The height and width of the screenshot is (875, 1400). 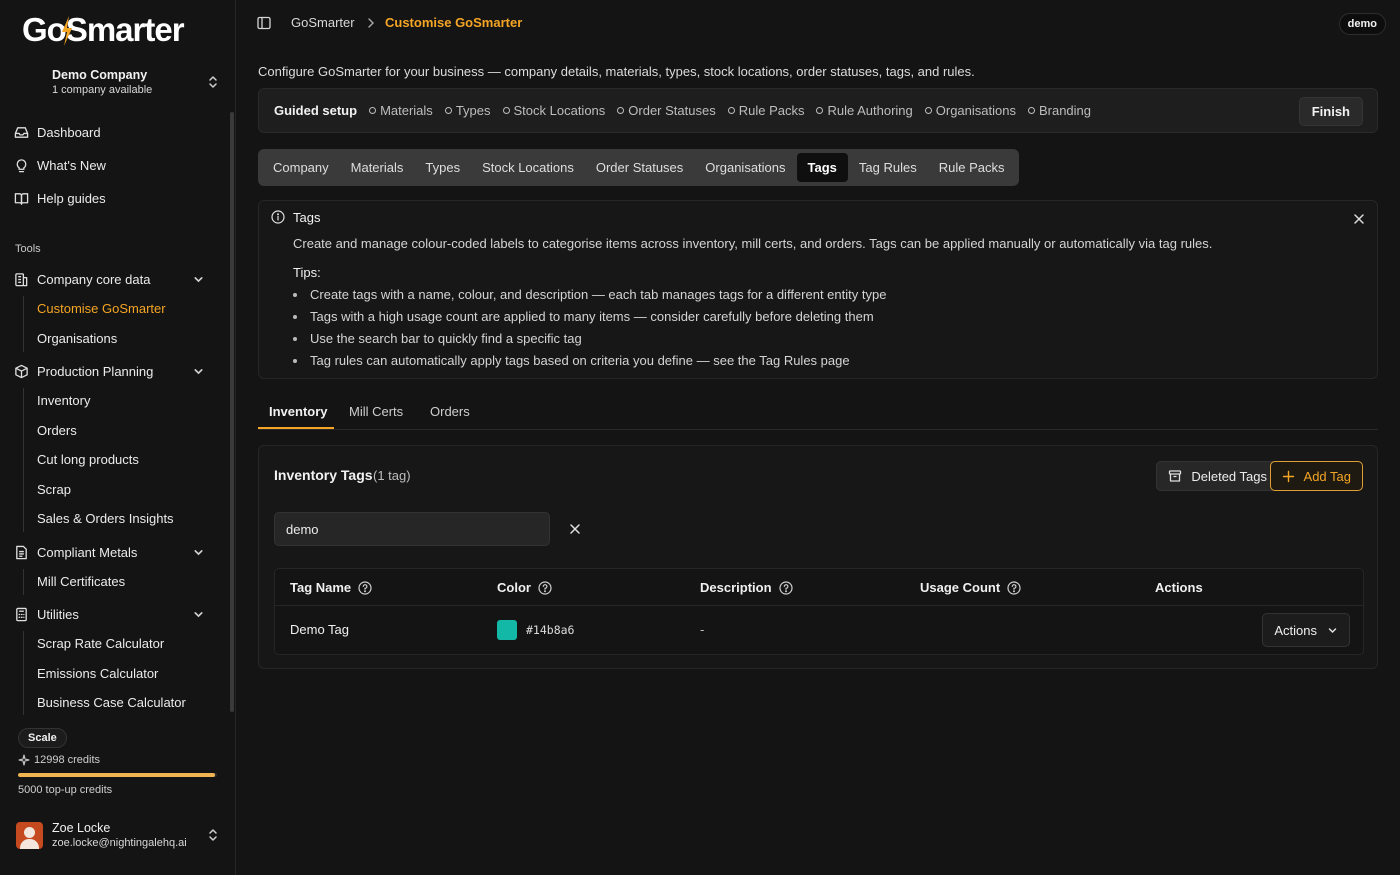 What do you see at coordinates (818, 23) in the screenshot?
I see `top-bar: GoSmarter Customise GoSmarter demo` at bounding box center [818, 23].